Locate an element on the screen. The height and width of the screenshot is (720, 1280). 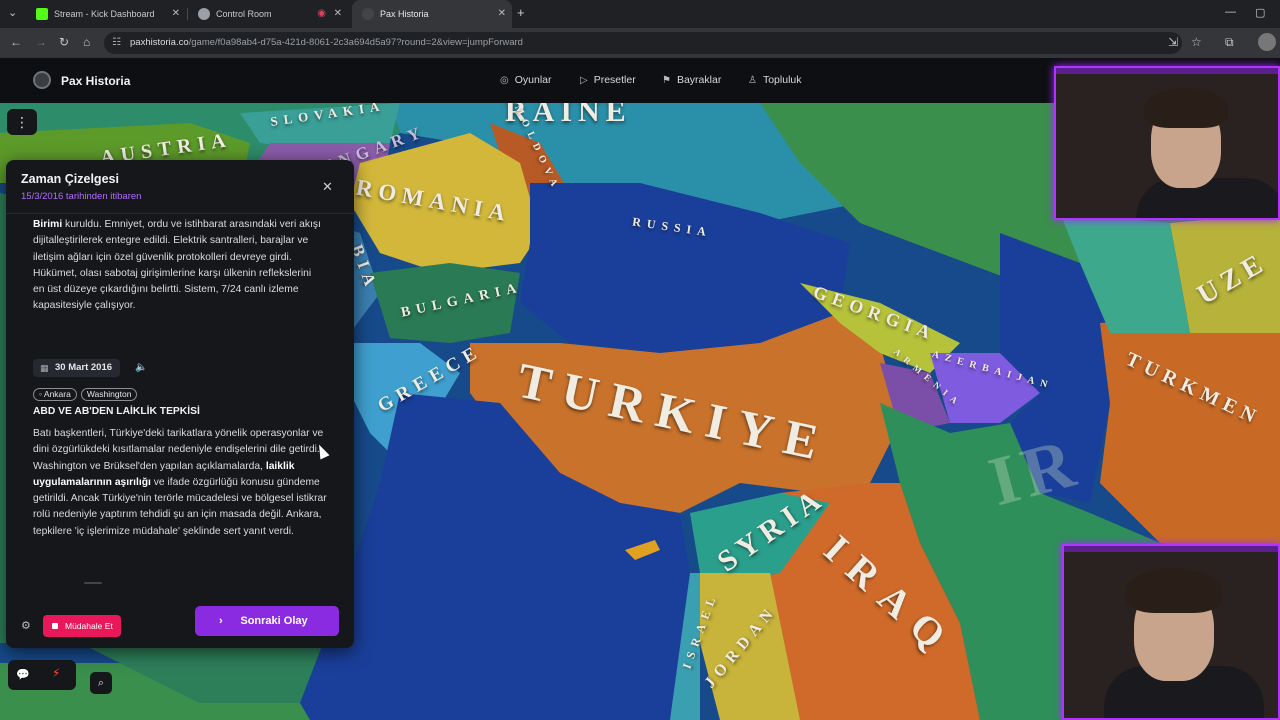
play-icon: ▷ is located at coordinates (584, 80).